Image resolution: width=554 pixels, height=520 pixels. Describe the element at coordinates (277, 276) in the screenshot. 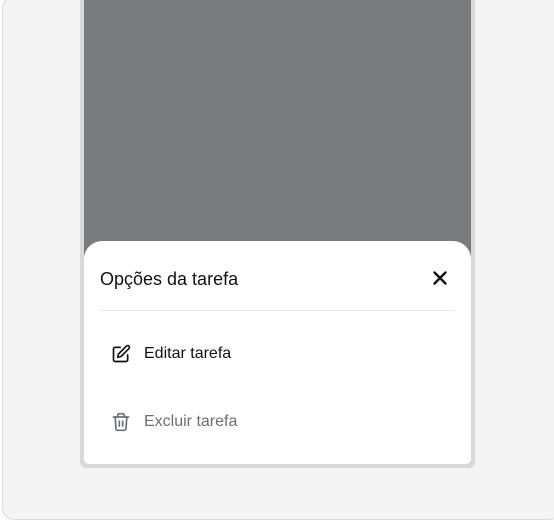

I see `sheet-header: Opções da tarefa` at that location.